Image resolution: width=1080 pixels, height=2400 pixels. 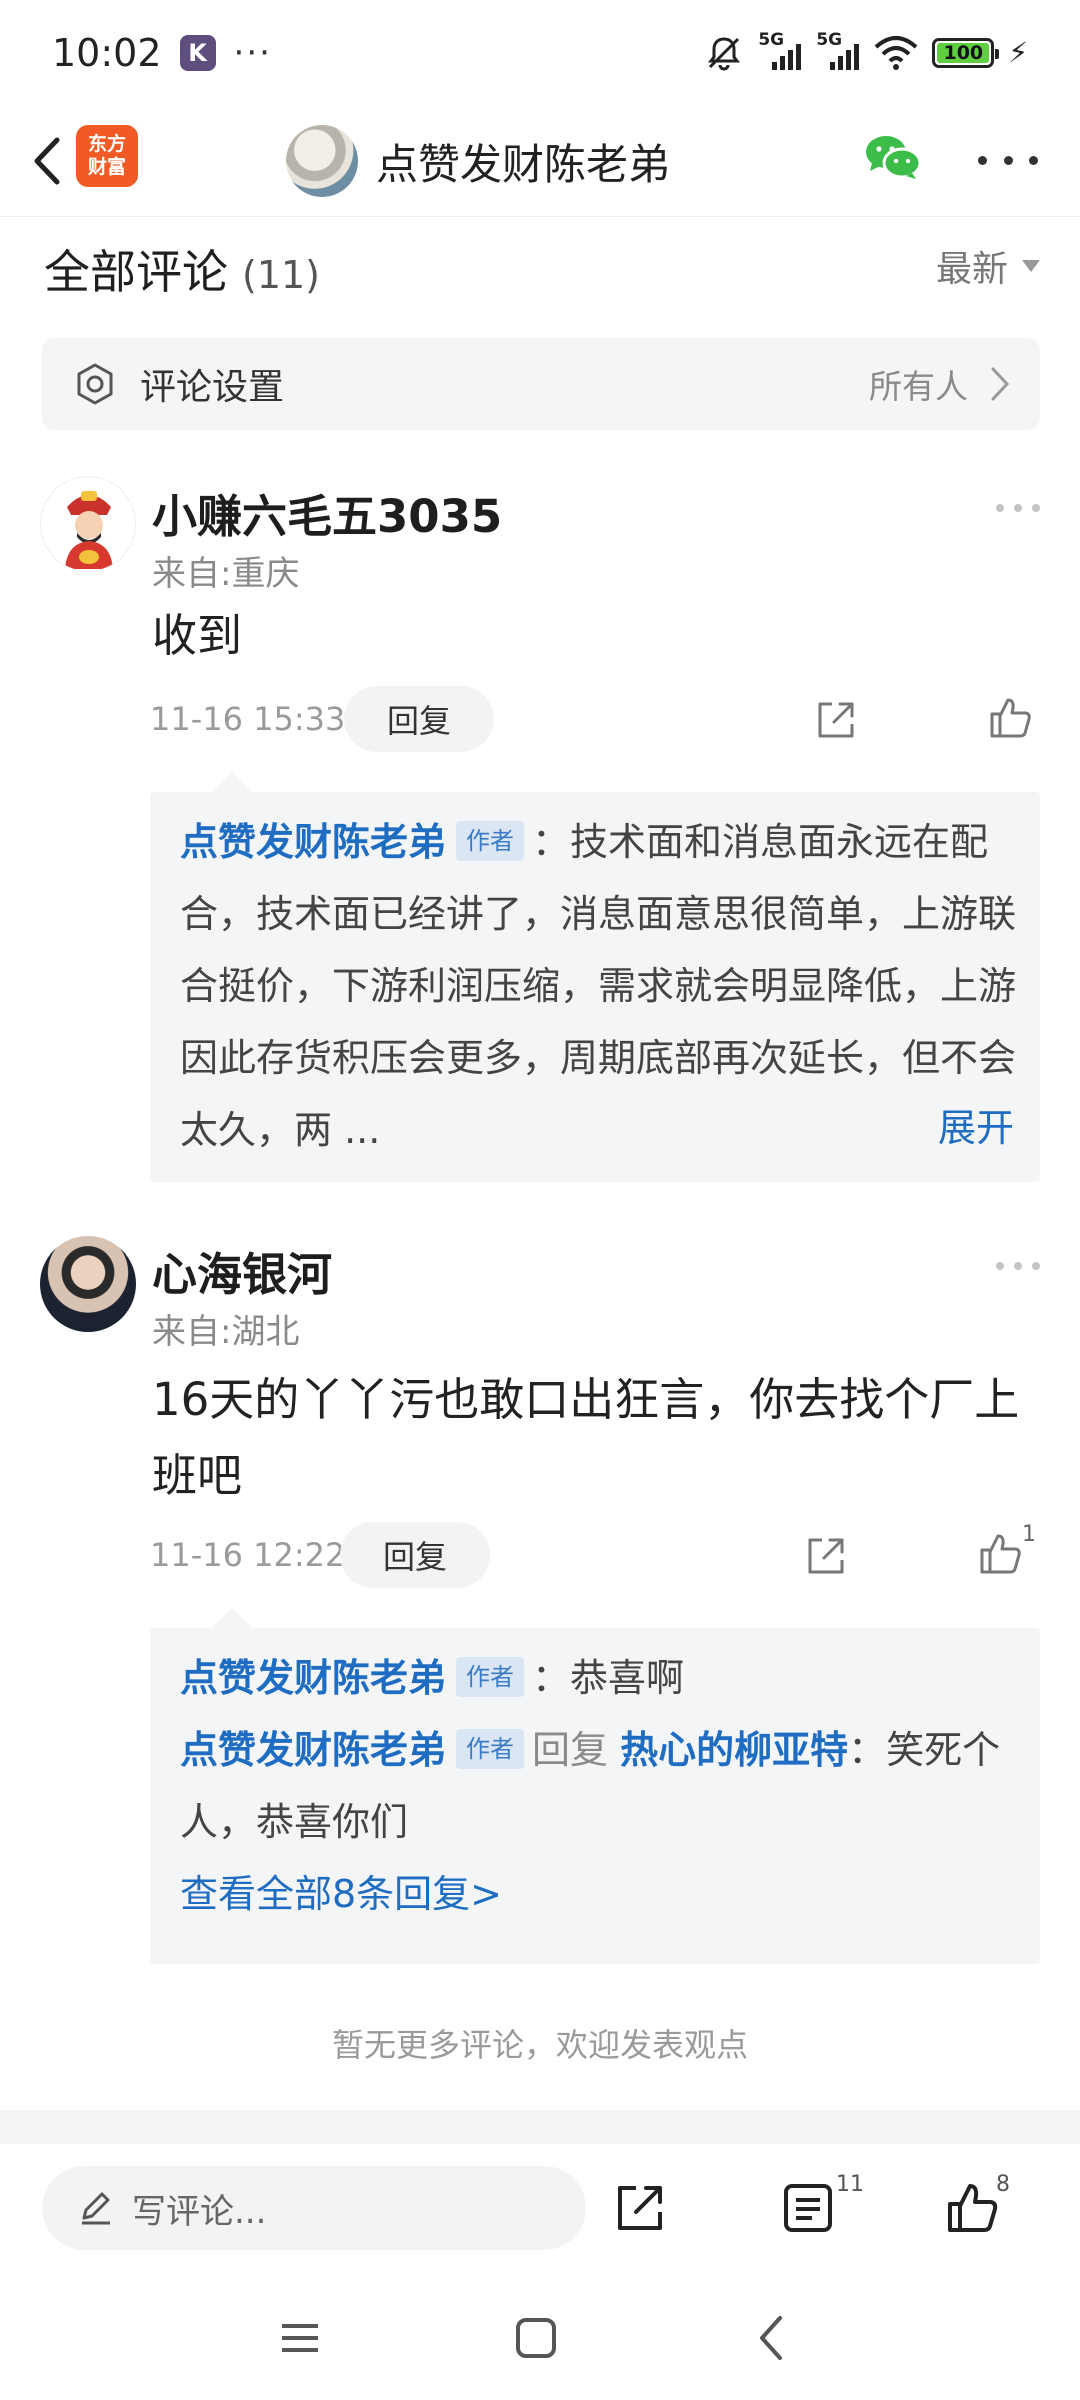 What do you see at coordinates (734, 1750) in the screenshot?
I see `reply-target: 热心的柳亚特` at bounding box center [734, 1750].